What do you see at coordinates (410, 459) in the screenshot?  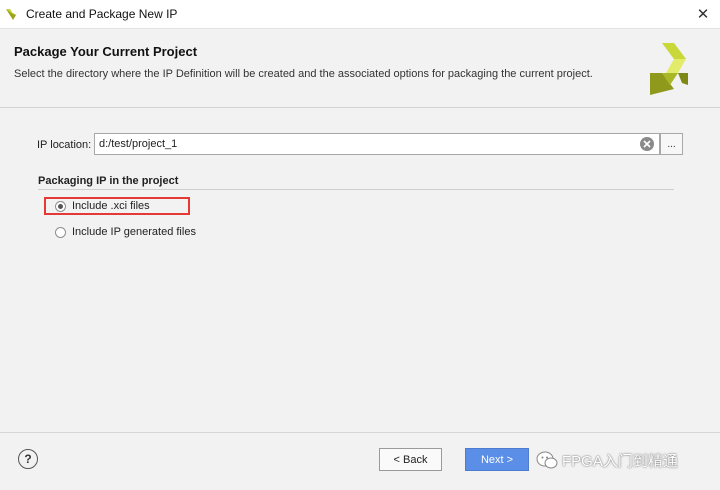 I see `back-button: < Back` at bounding box center [410, 459].